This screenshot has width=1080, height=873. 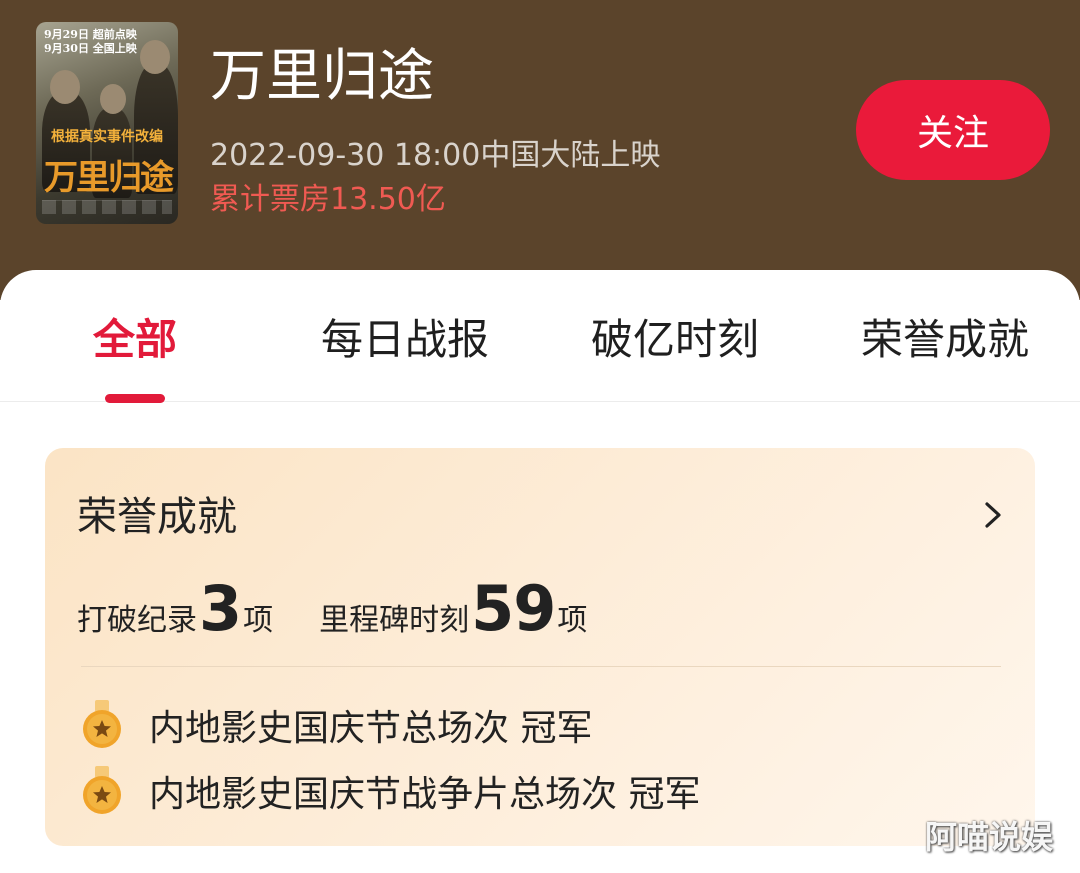 I want to click on follow-button: 关注, so click(x=953, y=130).